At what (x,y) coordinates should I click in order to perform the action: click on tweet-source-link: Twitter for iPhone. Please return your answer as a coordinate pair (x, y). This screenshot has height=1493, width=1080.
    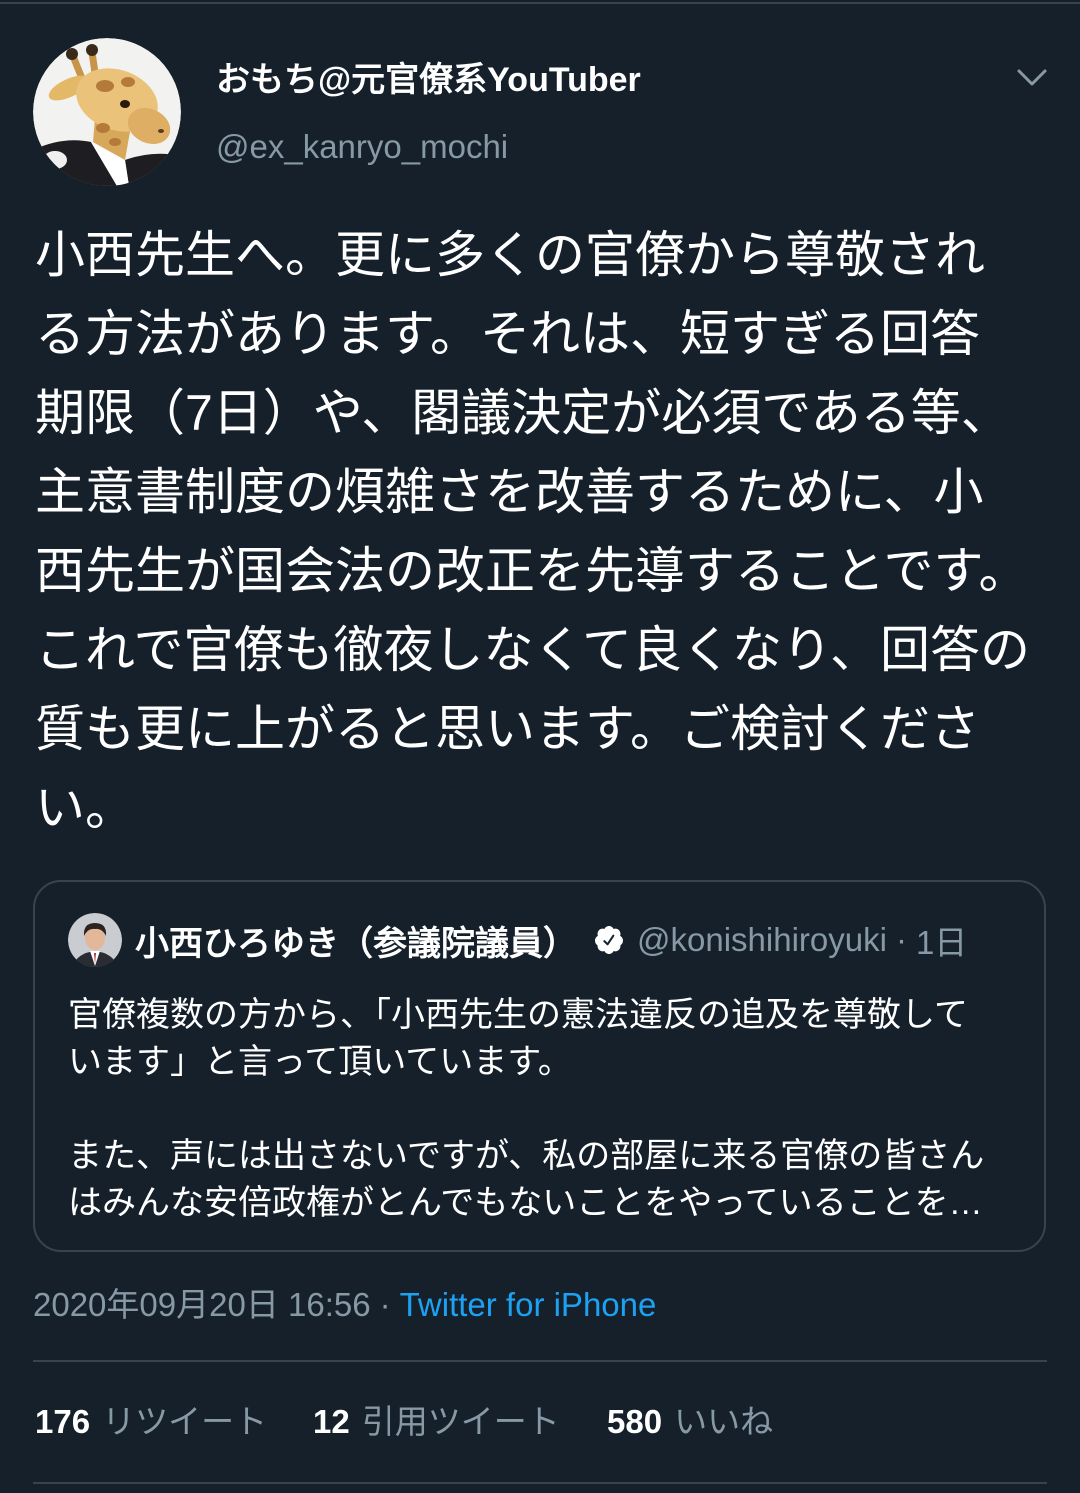
    Looking at the image, I should click on (528, 1304).